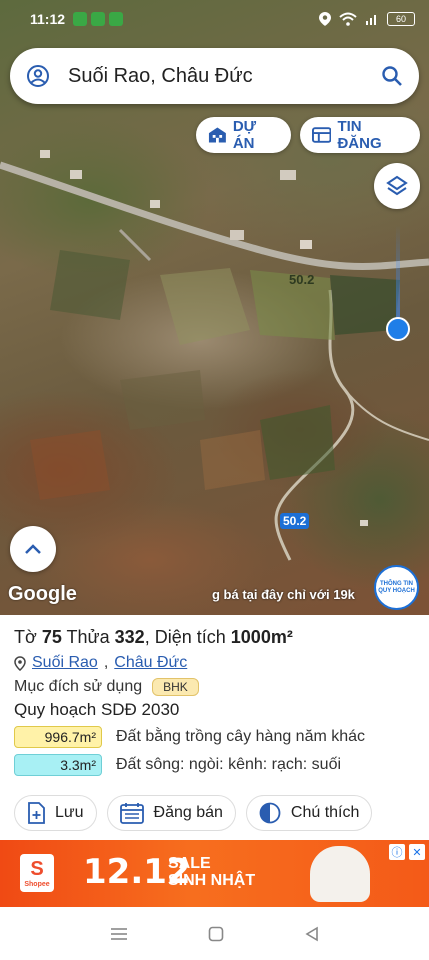  I want to click on ad-banner: S Shopee 12.12 SALE SINH NHẬT ⓘ ✕, so click(214, 873).